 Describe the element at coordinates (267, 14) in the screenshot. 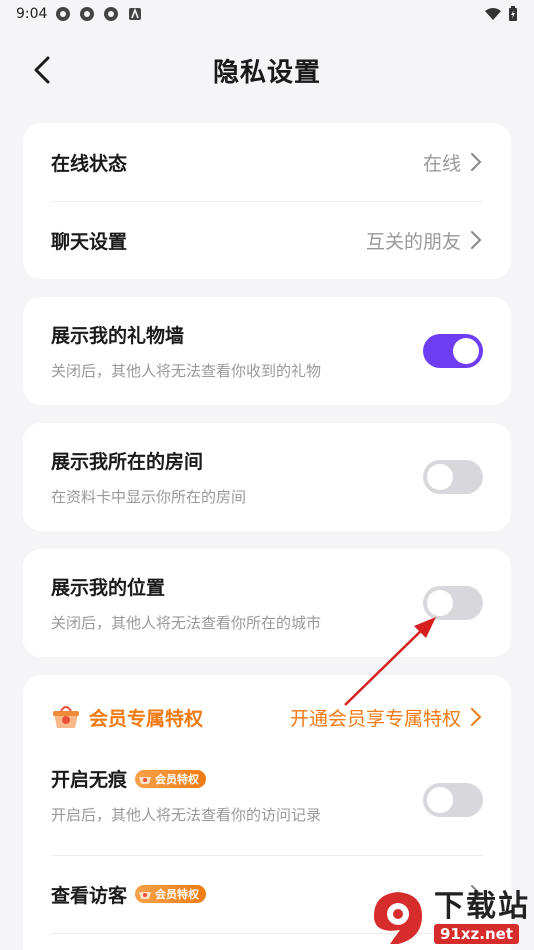

I see `status-bar: 9:04` at that location.